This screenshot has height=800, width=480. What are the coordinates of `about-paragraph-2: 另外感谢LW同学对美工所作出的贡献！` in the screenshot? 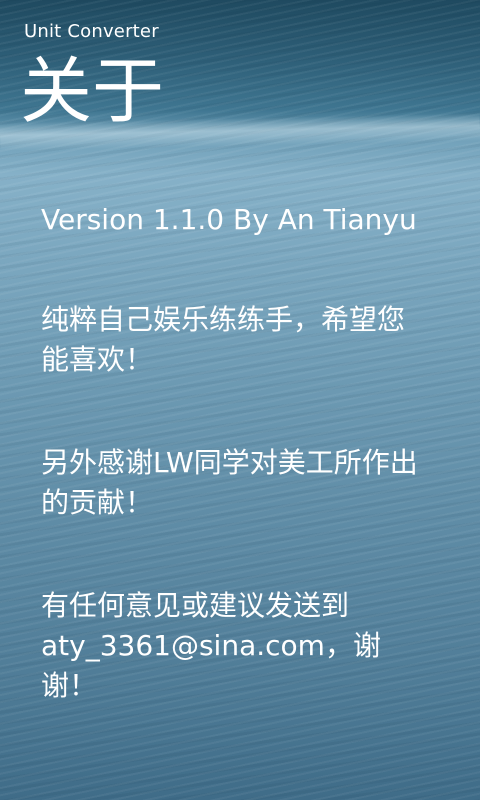 It's located at (229, 482).